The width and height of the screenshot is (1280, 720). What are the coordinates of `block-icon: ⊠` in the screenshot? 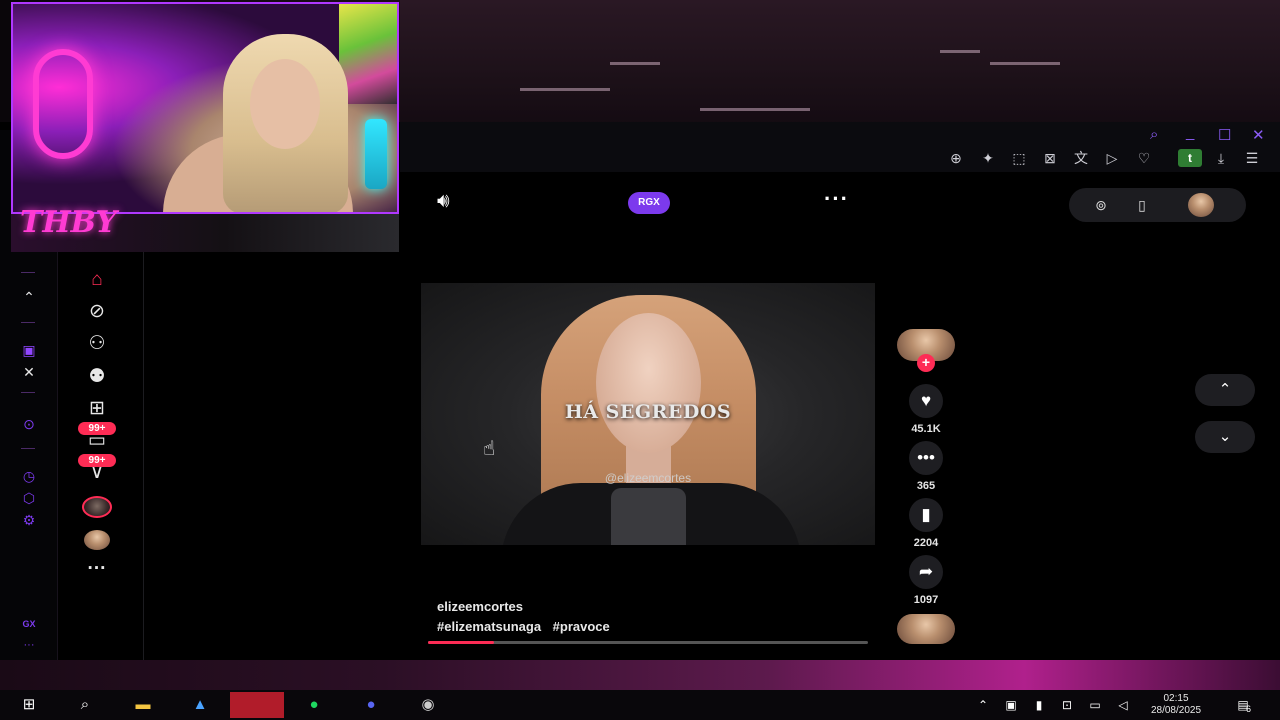 It's located at (1050, 158).